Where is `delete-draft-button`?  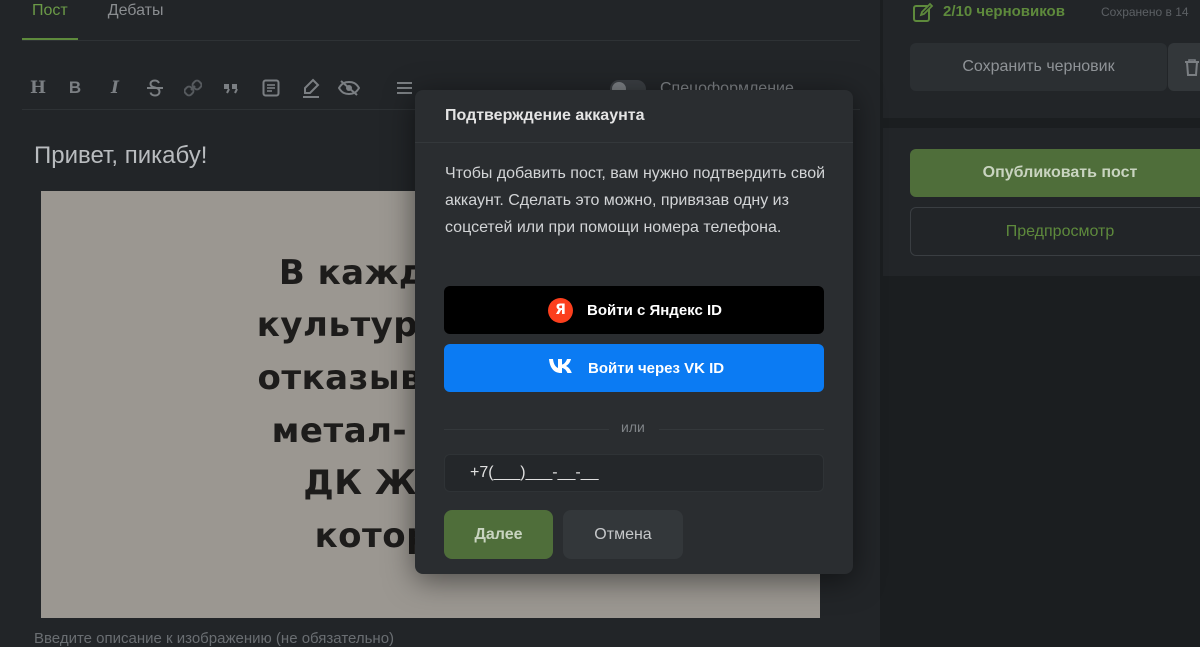 delete-draft-button is located at coordinates (1184, 67).